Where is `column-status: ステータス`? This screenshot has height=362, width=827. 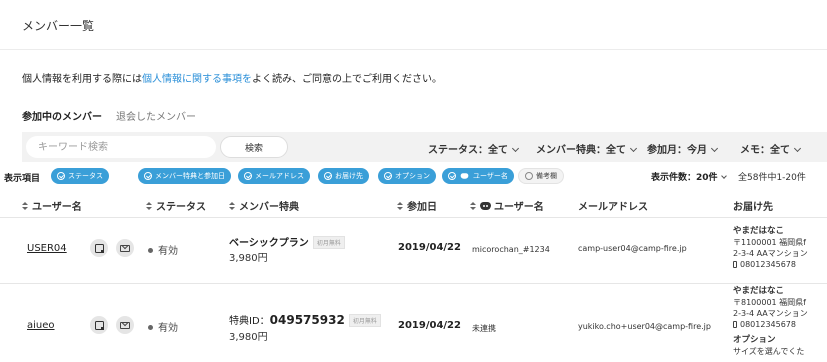
column-status: ステータス is located at coordinates (176, 205).